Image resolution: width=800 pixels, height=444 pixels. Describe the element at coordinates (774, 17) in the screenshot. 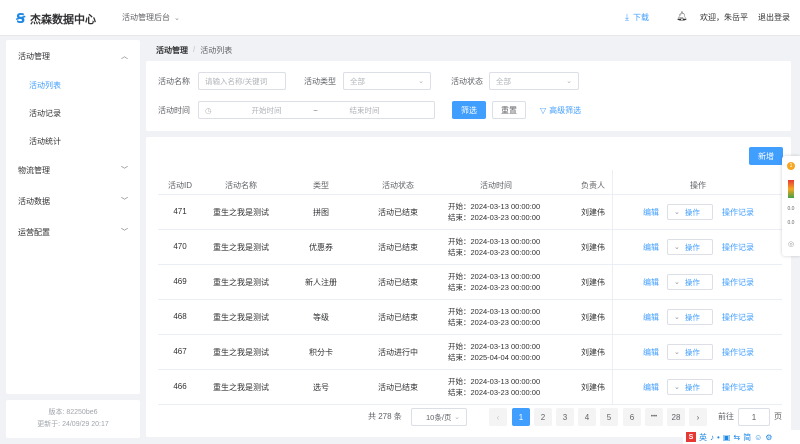

I see `logout-link: 退出登录` at that location.